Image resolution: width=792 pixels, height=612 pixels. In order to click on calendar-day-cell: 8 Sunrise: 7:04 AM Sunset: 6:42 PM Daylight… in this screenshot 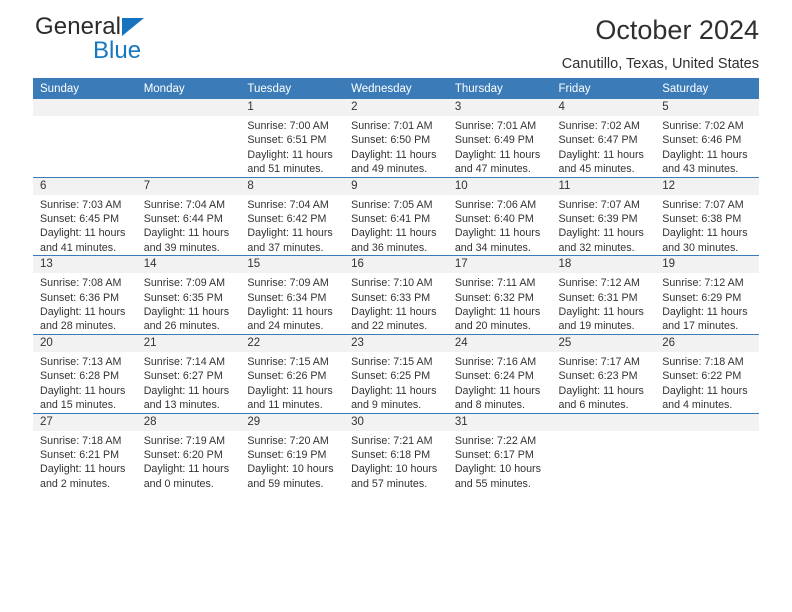, I will do `click(292, 216)`.